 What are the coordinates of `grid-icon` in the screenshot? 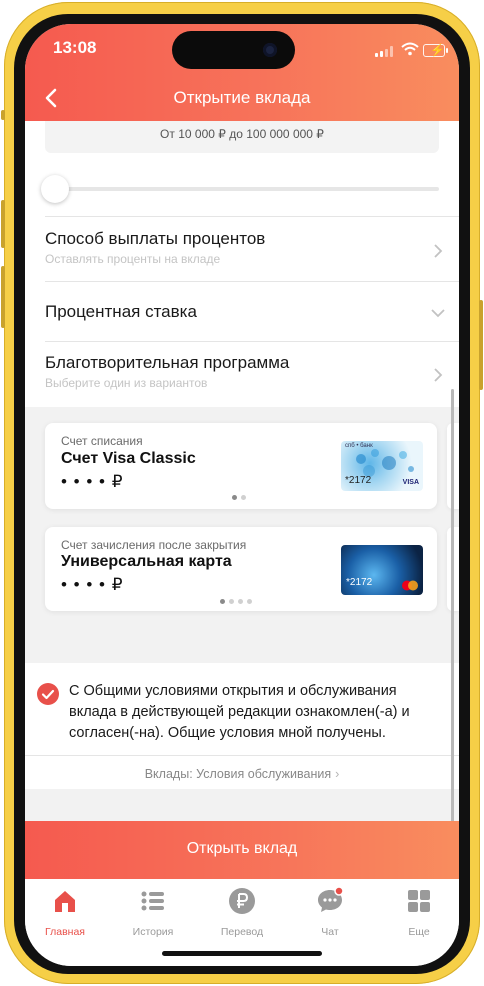 It's located at (419, 901).